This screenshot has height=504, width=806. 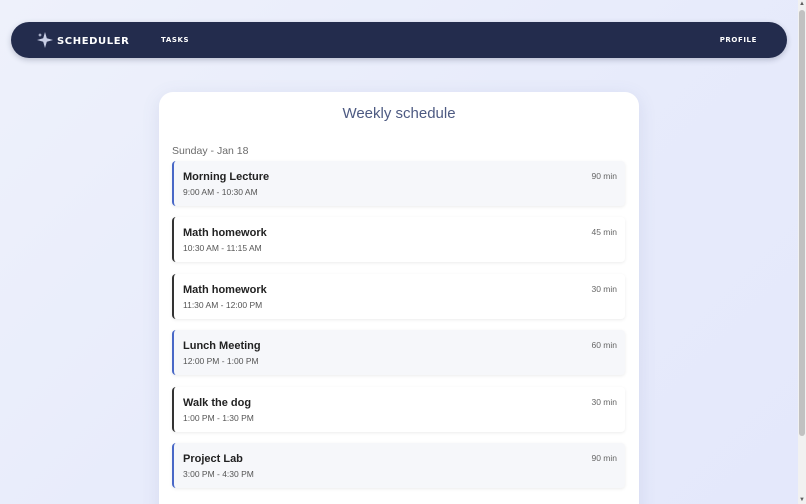 What do you see at coordinates (222, 248) in the screenshot?
I see `event-time: 10:30 AM - 11:15 AM` at bounding box center [222, 248].